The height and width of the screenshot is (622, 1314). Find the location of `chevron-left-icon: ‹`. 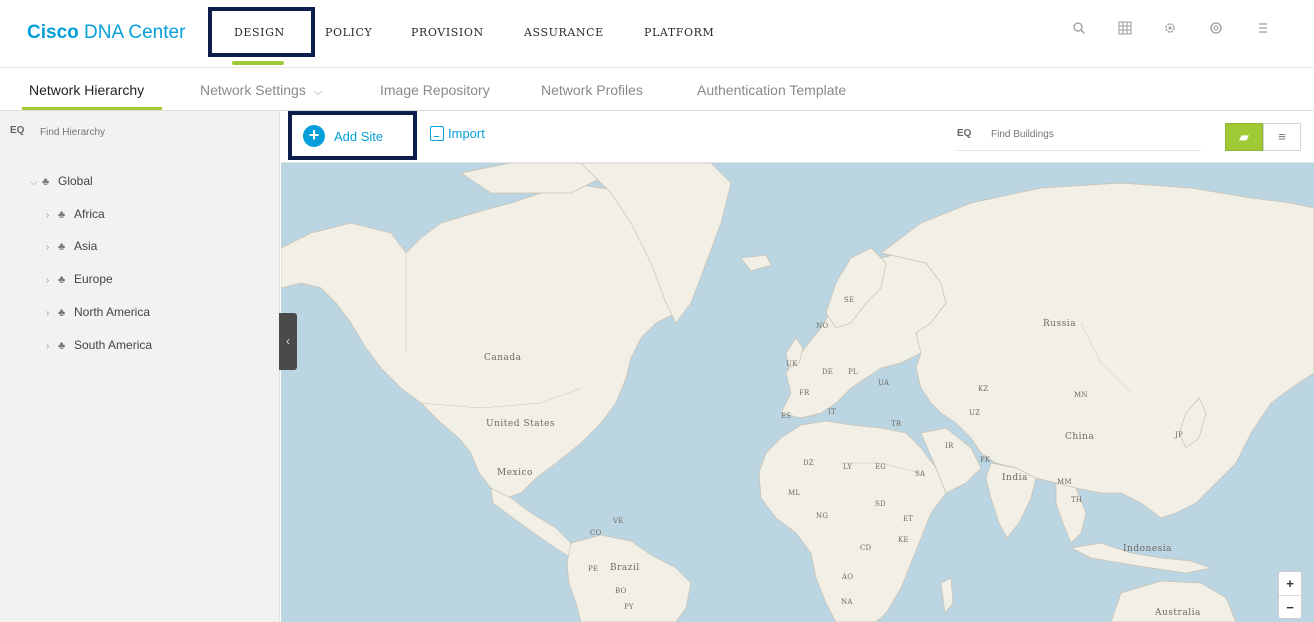

chevron-left-icon: ‹ is located at coordinates (288, 341).